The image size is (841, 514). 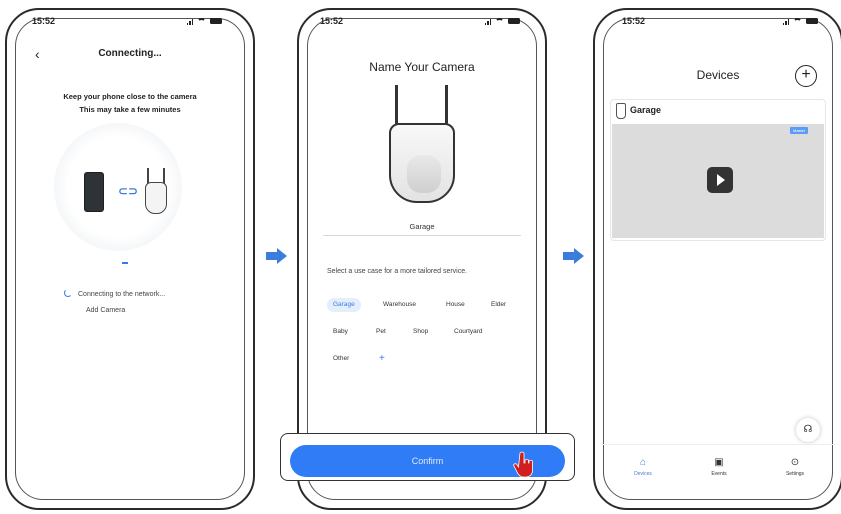 I want to click on phone-illustration, so click(x=94, y=192).